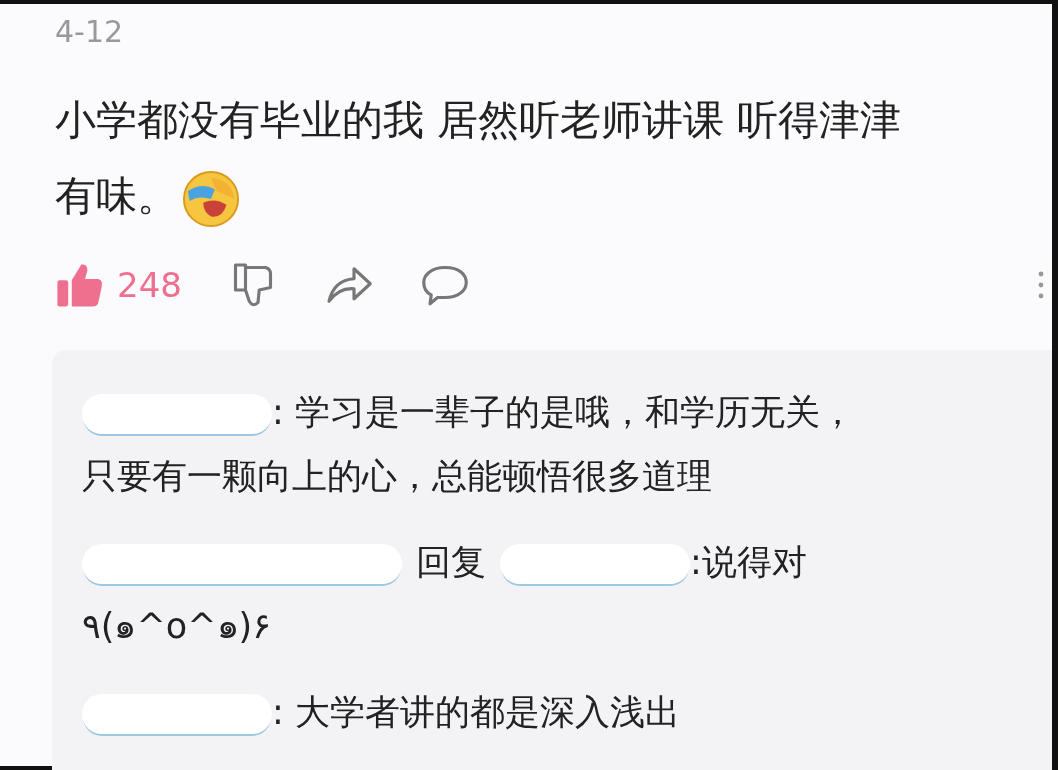 The image size is (1058, 770). I want to click on reply-text: ٩(๑^o^๑)۶, so click(176, 626).